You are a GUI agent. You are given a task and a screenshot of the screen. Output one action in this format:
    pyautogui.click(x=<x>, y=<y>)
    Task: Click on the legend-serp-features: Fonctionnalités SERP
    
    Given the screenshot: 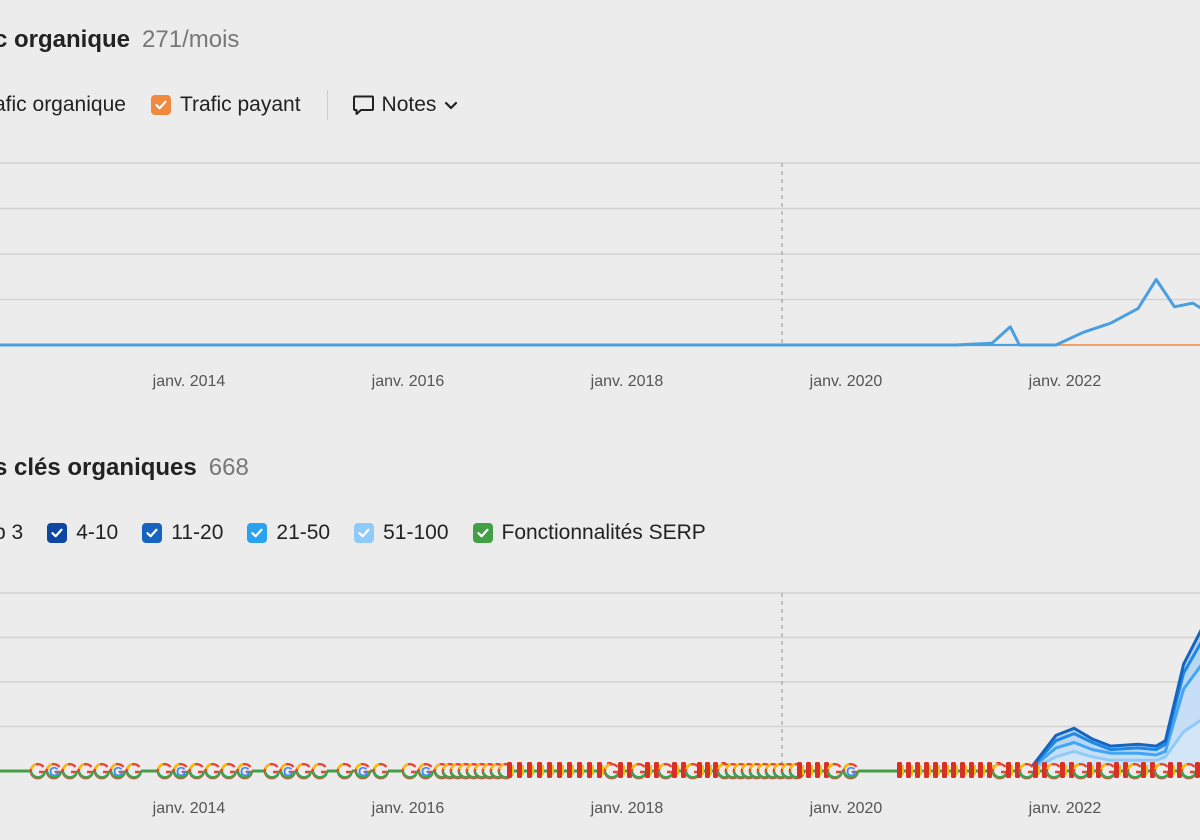 What is the action you would take?
    pyautogui.click(x=589, y=533)
    